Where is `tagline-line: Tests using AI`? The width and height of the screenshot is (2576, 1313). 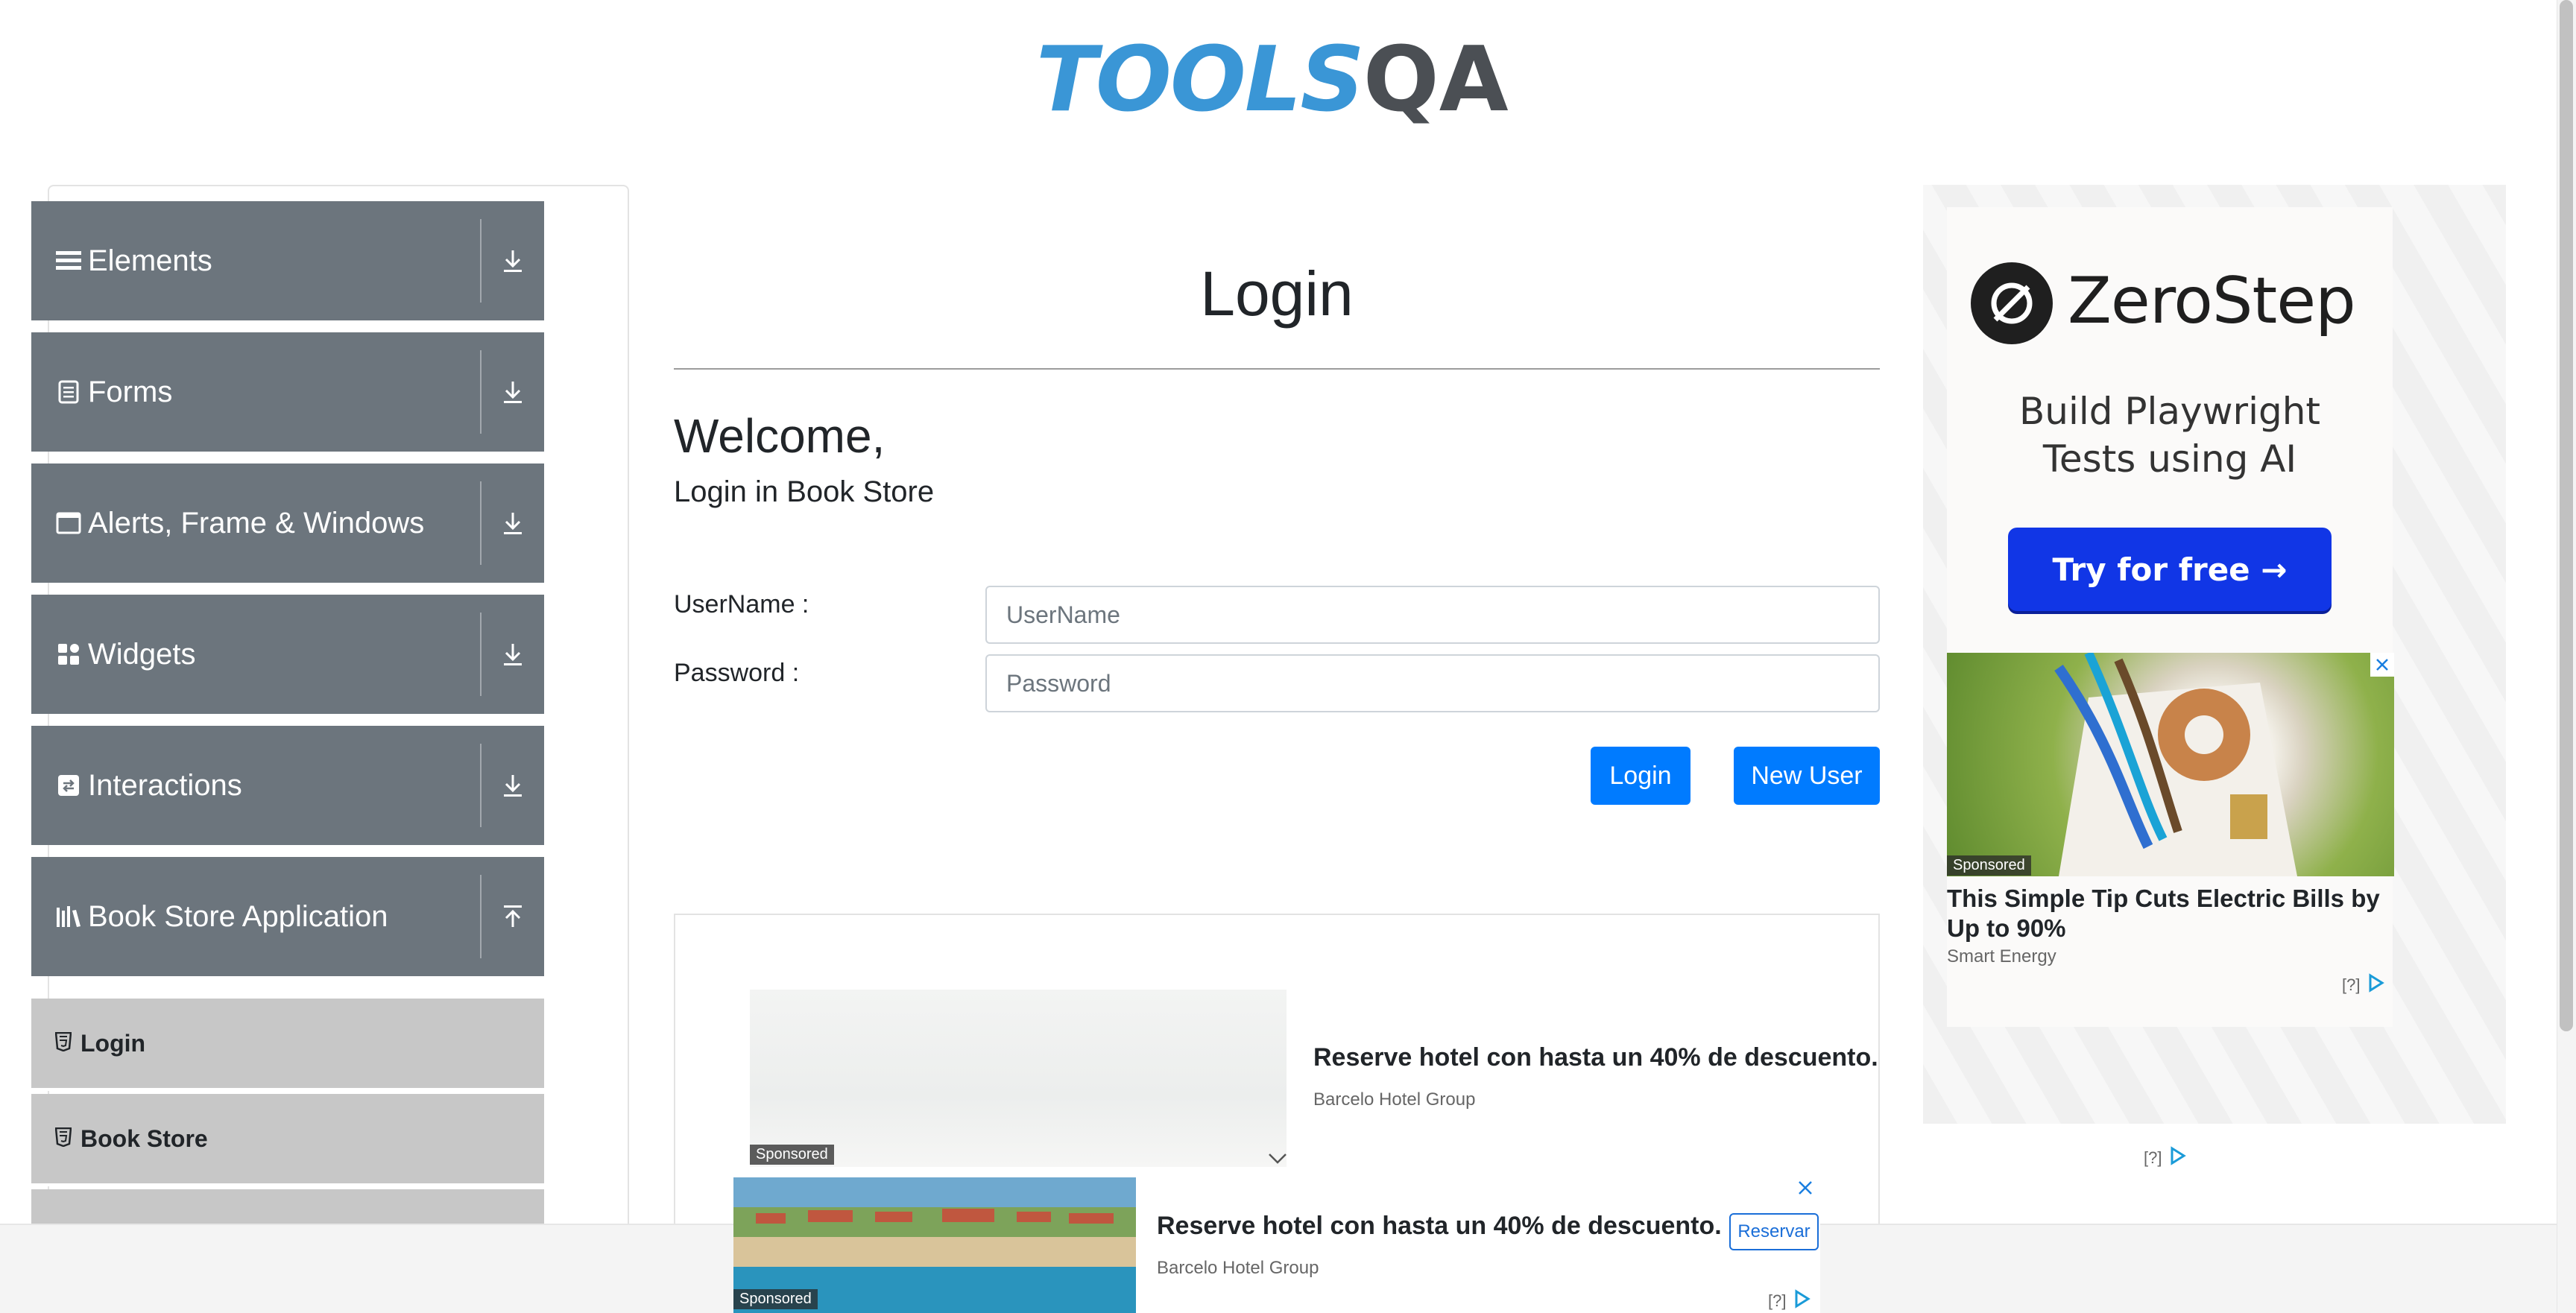
tagline-line: Tests using AI is located at coordinates (2169, 459).